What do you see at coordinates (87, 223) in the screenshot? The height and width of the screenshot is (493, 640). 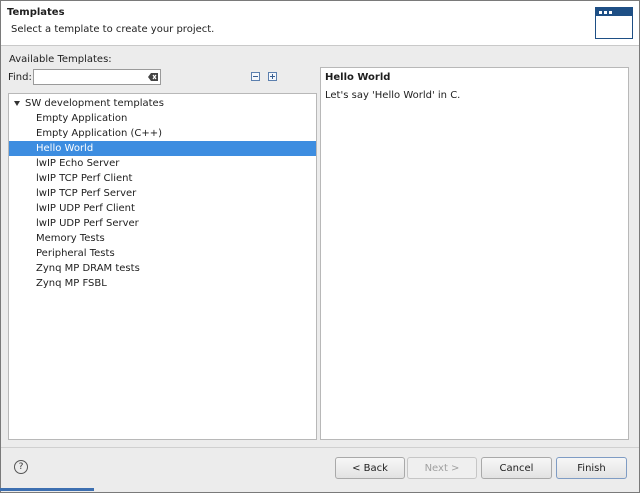 I see `tree-item-label: lwIP UDP Perf Server` at bounding box center [87, 223].